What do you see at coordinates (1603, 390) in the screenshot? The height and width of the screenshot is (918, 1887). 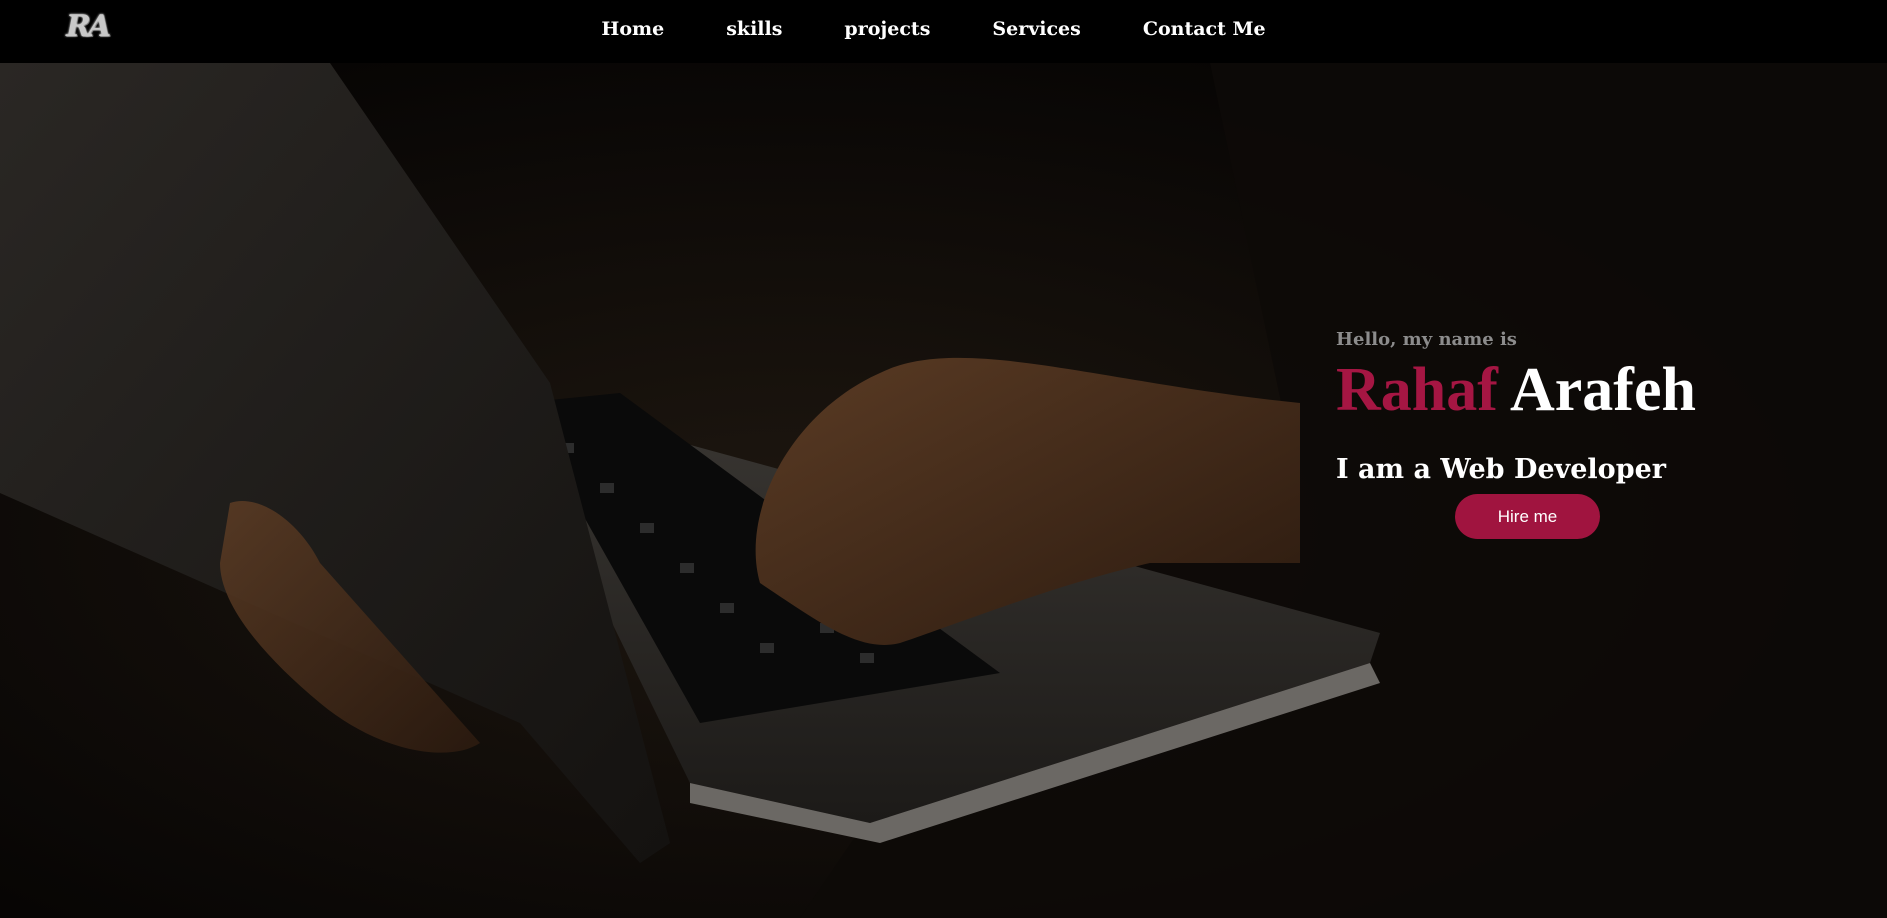 I see `last-name: Arafeh` at bounding box center [1603, 390].